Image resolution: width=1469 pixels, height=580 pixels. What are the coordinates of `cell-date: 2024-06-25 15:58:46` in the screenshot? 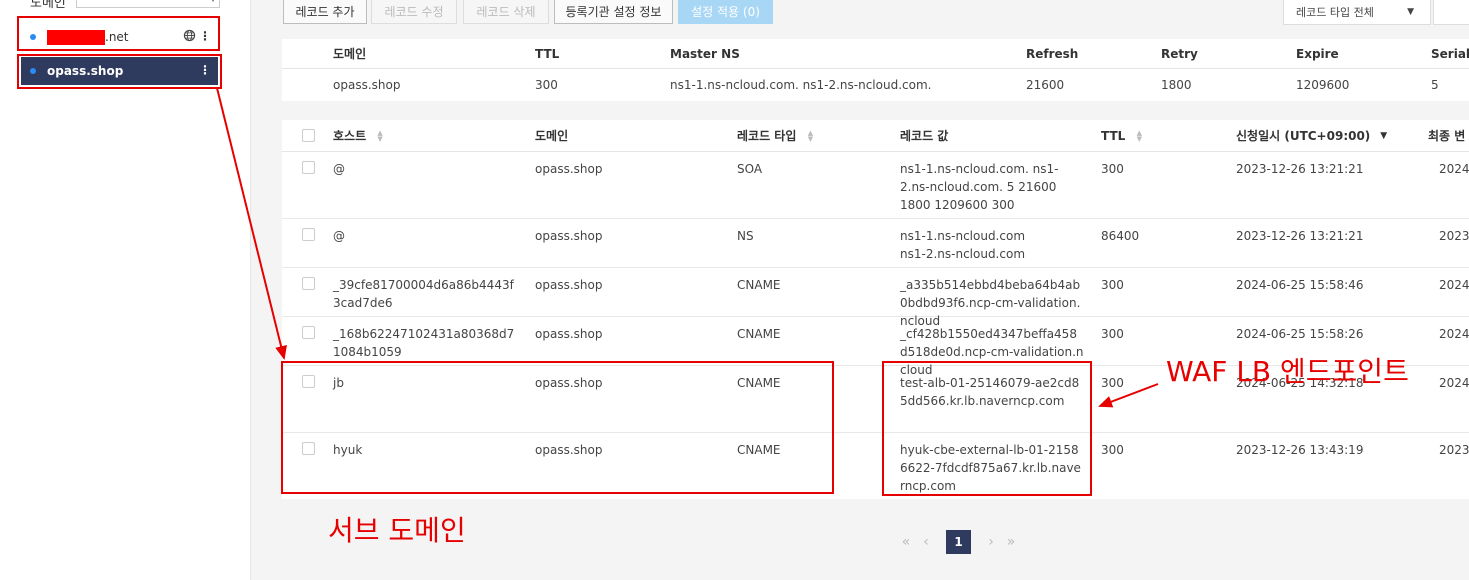 It's located at (1300, 285).